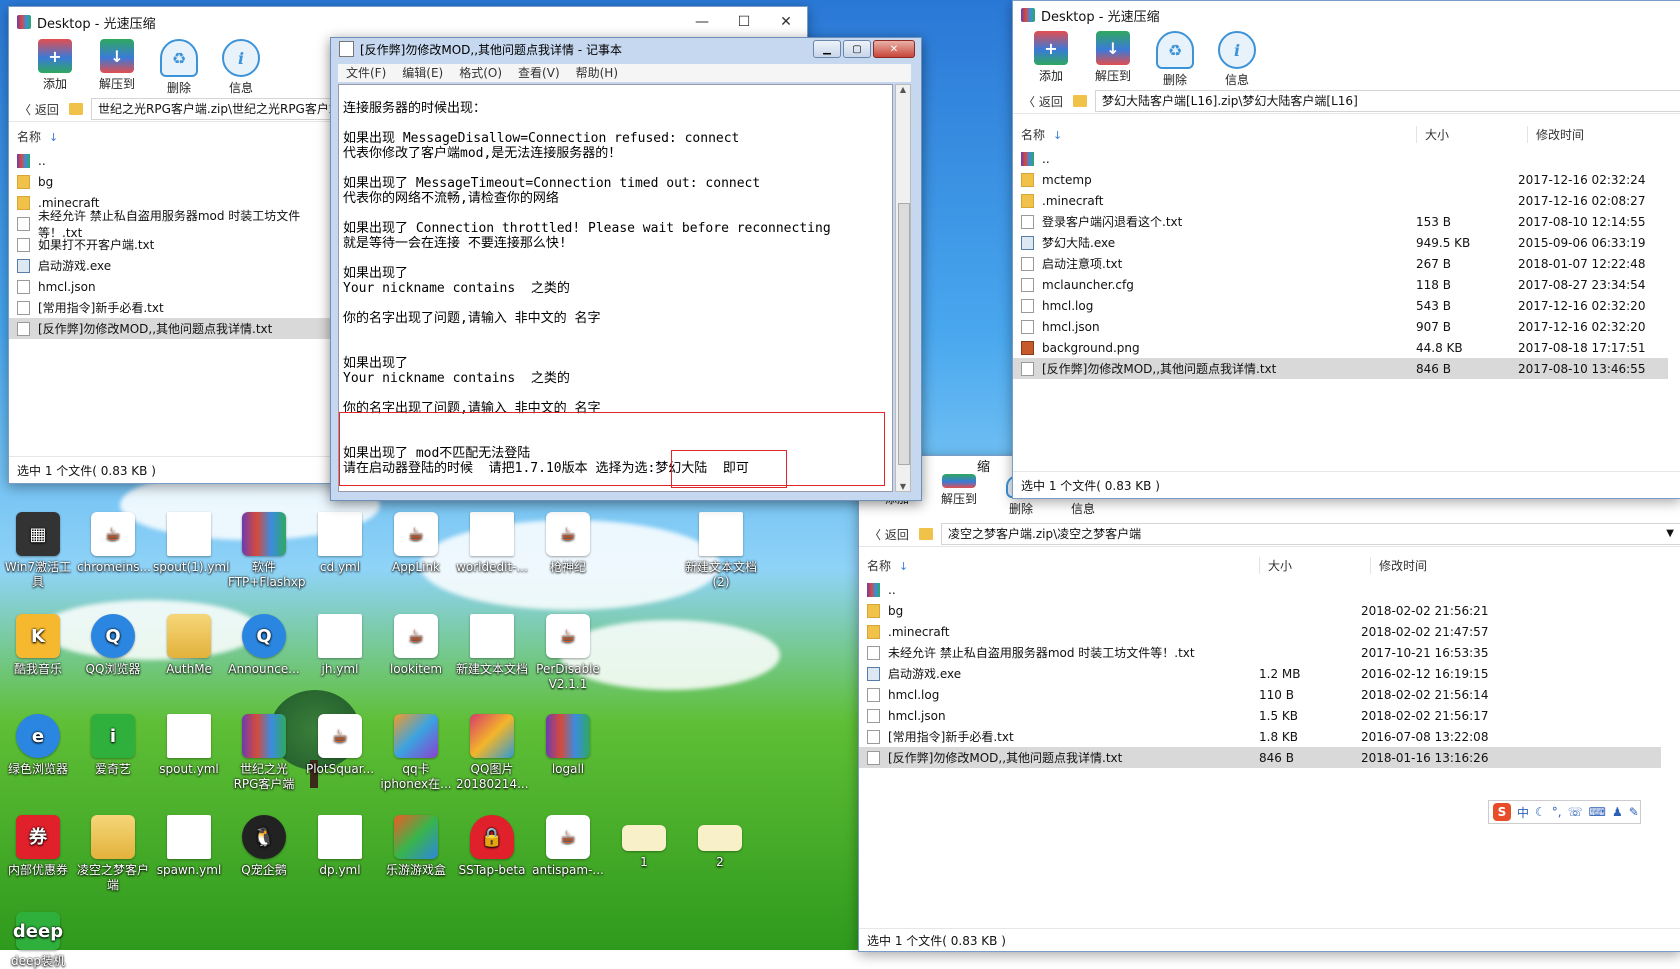  Describe the element at coordinates (1340, 326) in the screenshot. I see `table-row: hmcl.json 907 B 2017-12-16 02:32:20` at that location.